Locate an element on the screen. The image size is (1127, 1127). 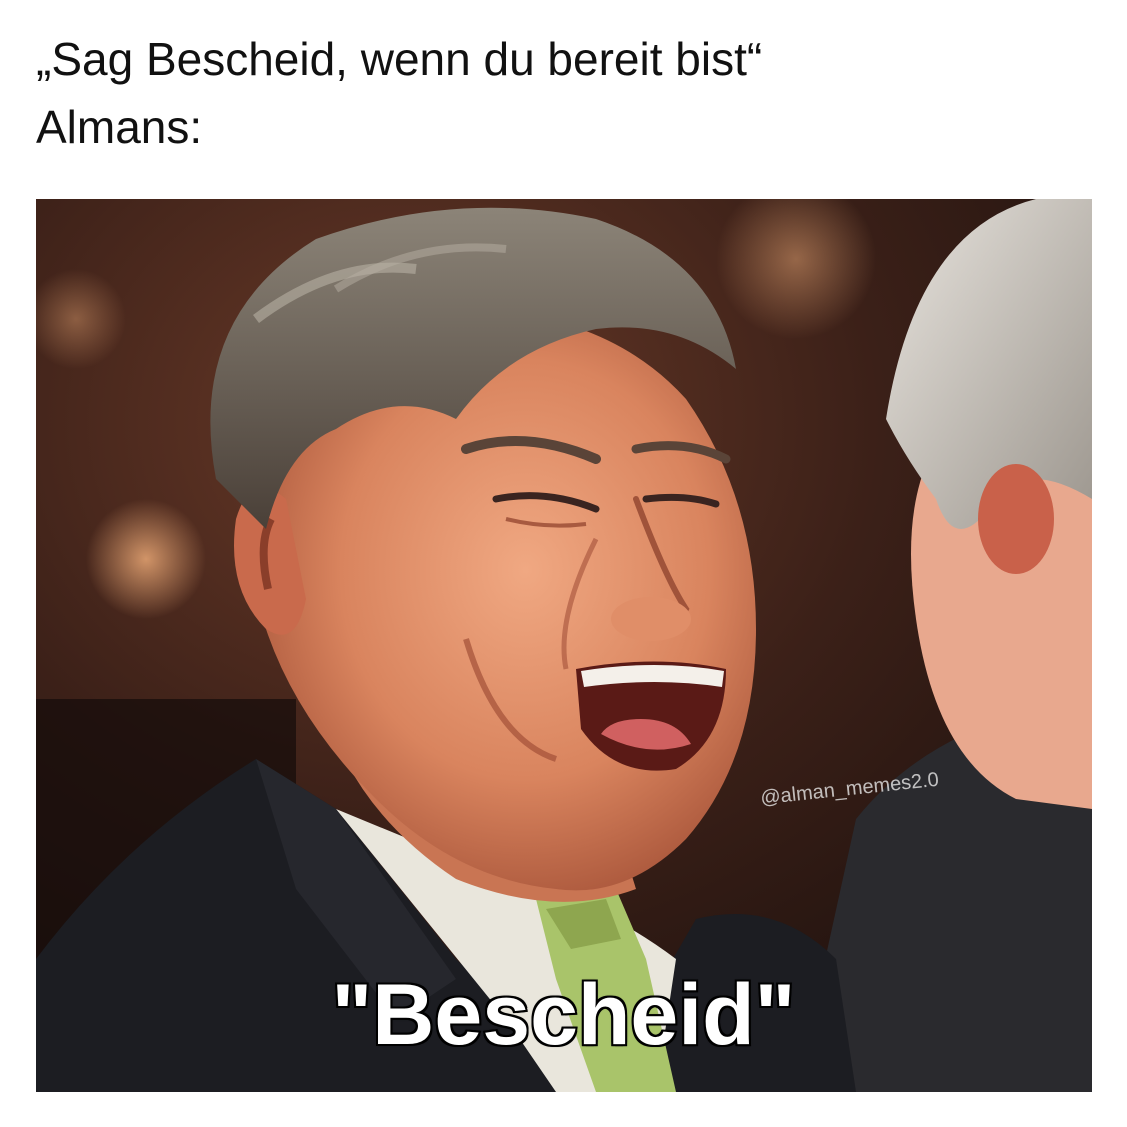
punchline-text: "Bescheid" is located at coordinates (564, 1015).